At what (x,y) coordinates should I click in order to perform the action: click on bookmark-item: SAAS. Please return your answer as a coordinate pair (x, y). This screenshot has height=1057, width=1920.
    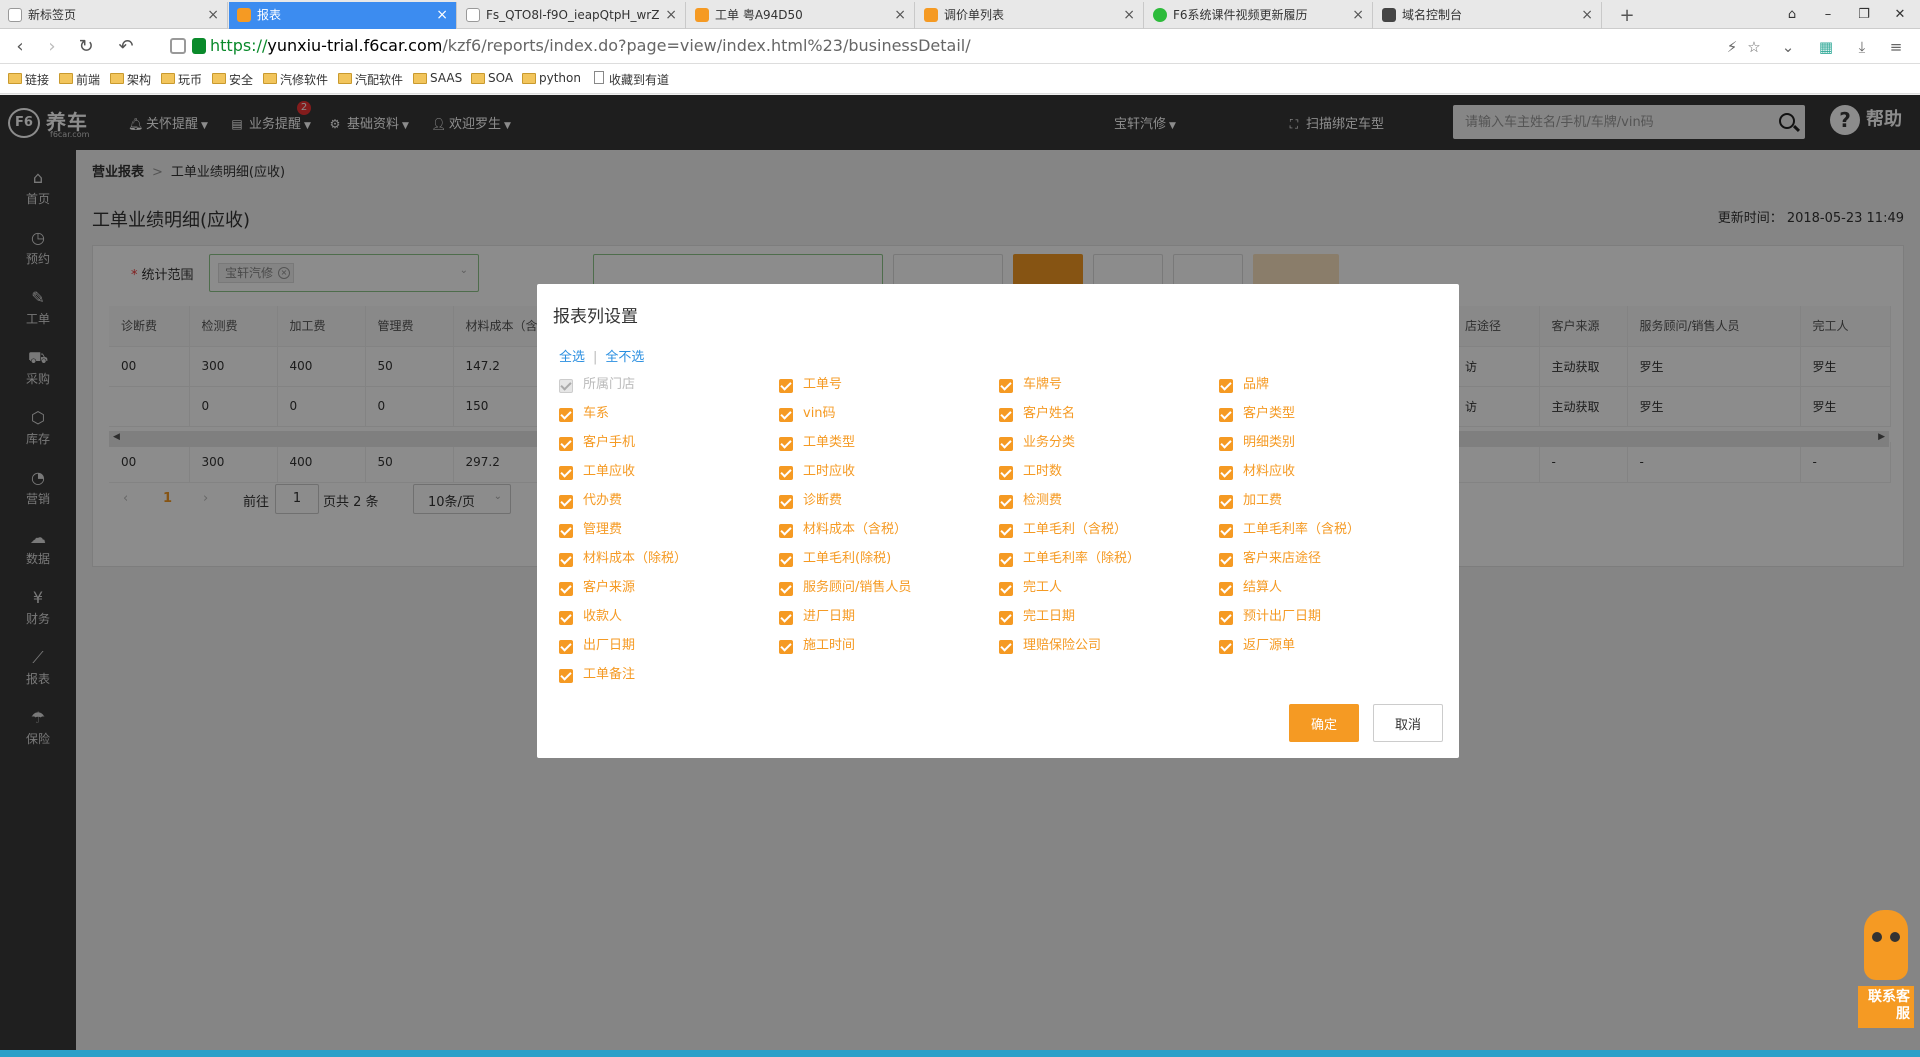
    Looking at the image, I should click on (437, 78).